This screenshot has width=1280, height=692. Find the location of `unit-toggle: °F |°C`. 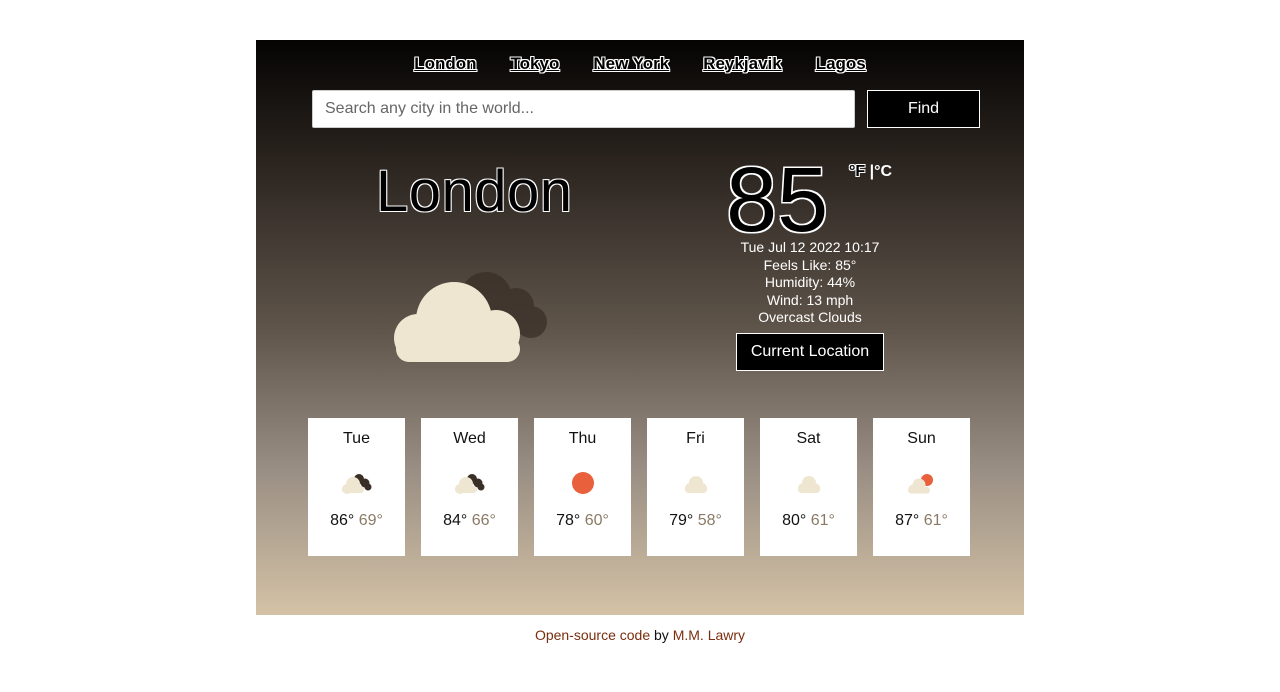

unit-toggle: °F |°C is located at coordinates (870, 172).